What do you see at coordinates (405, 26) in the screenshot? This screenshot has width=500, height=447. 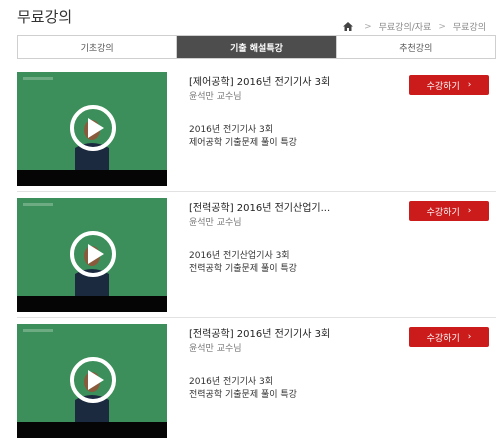 I see `breadcrumb-item-free-lectures-materials: 무료강의/자료` at bounding box center [405, 26].